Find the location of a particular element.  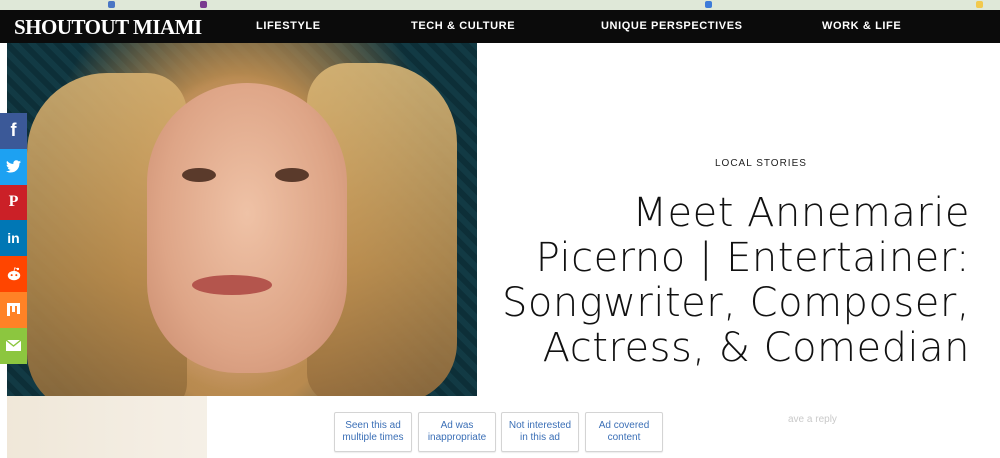

article-category: LOCAL STORIES is located at coordinates (761, 163).